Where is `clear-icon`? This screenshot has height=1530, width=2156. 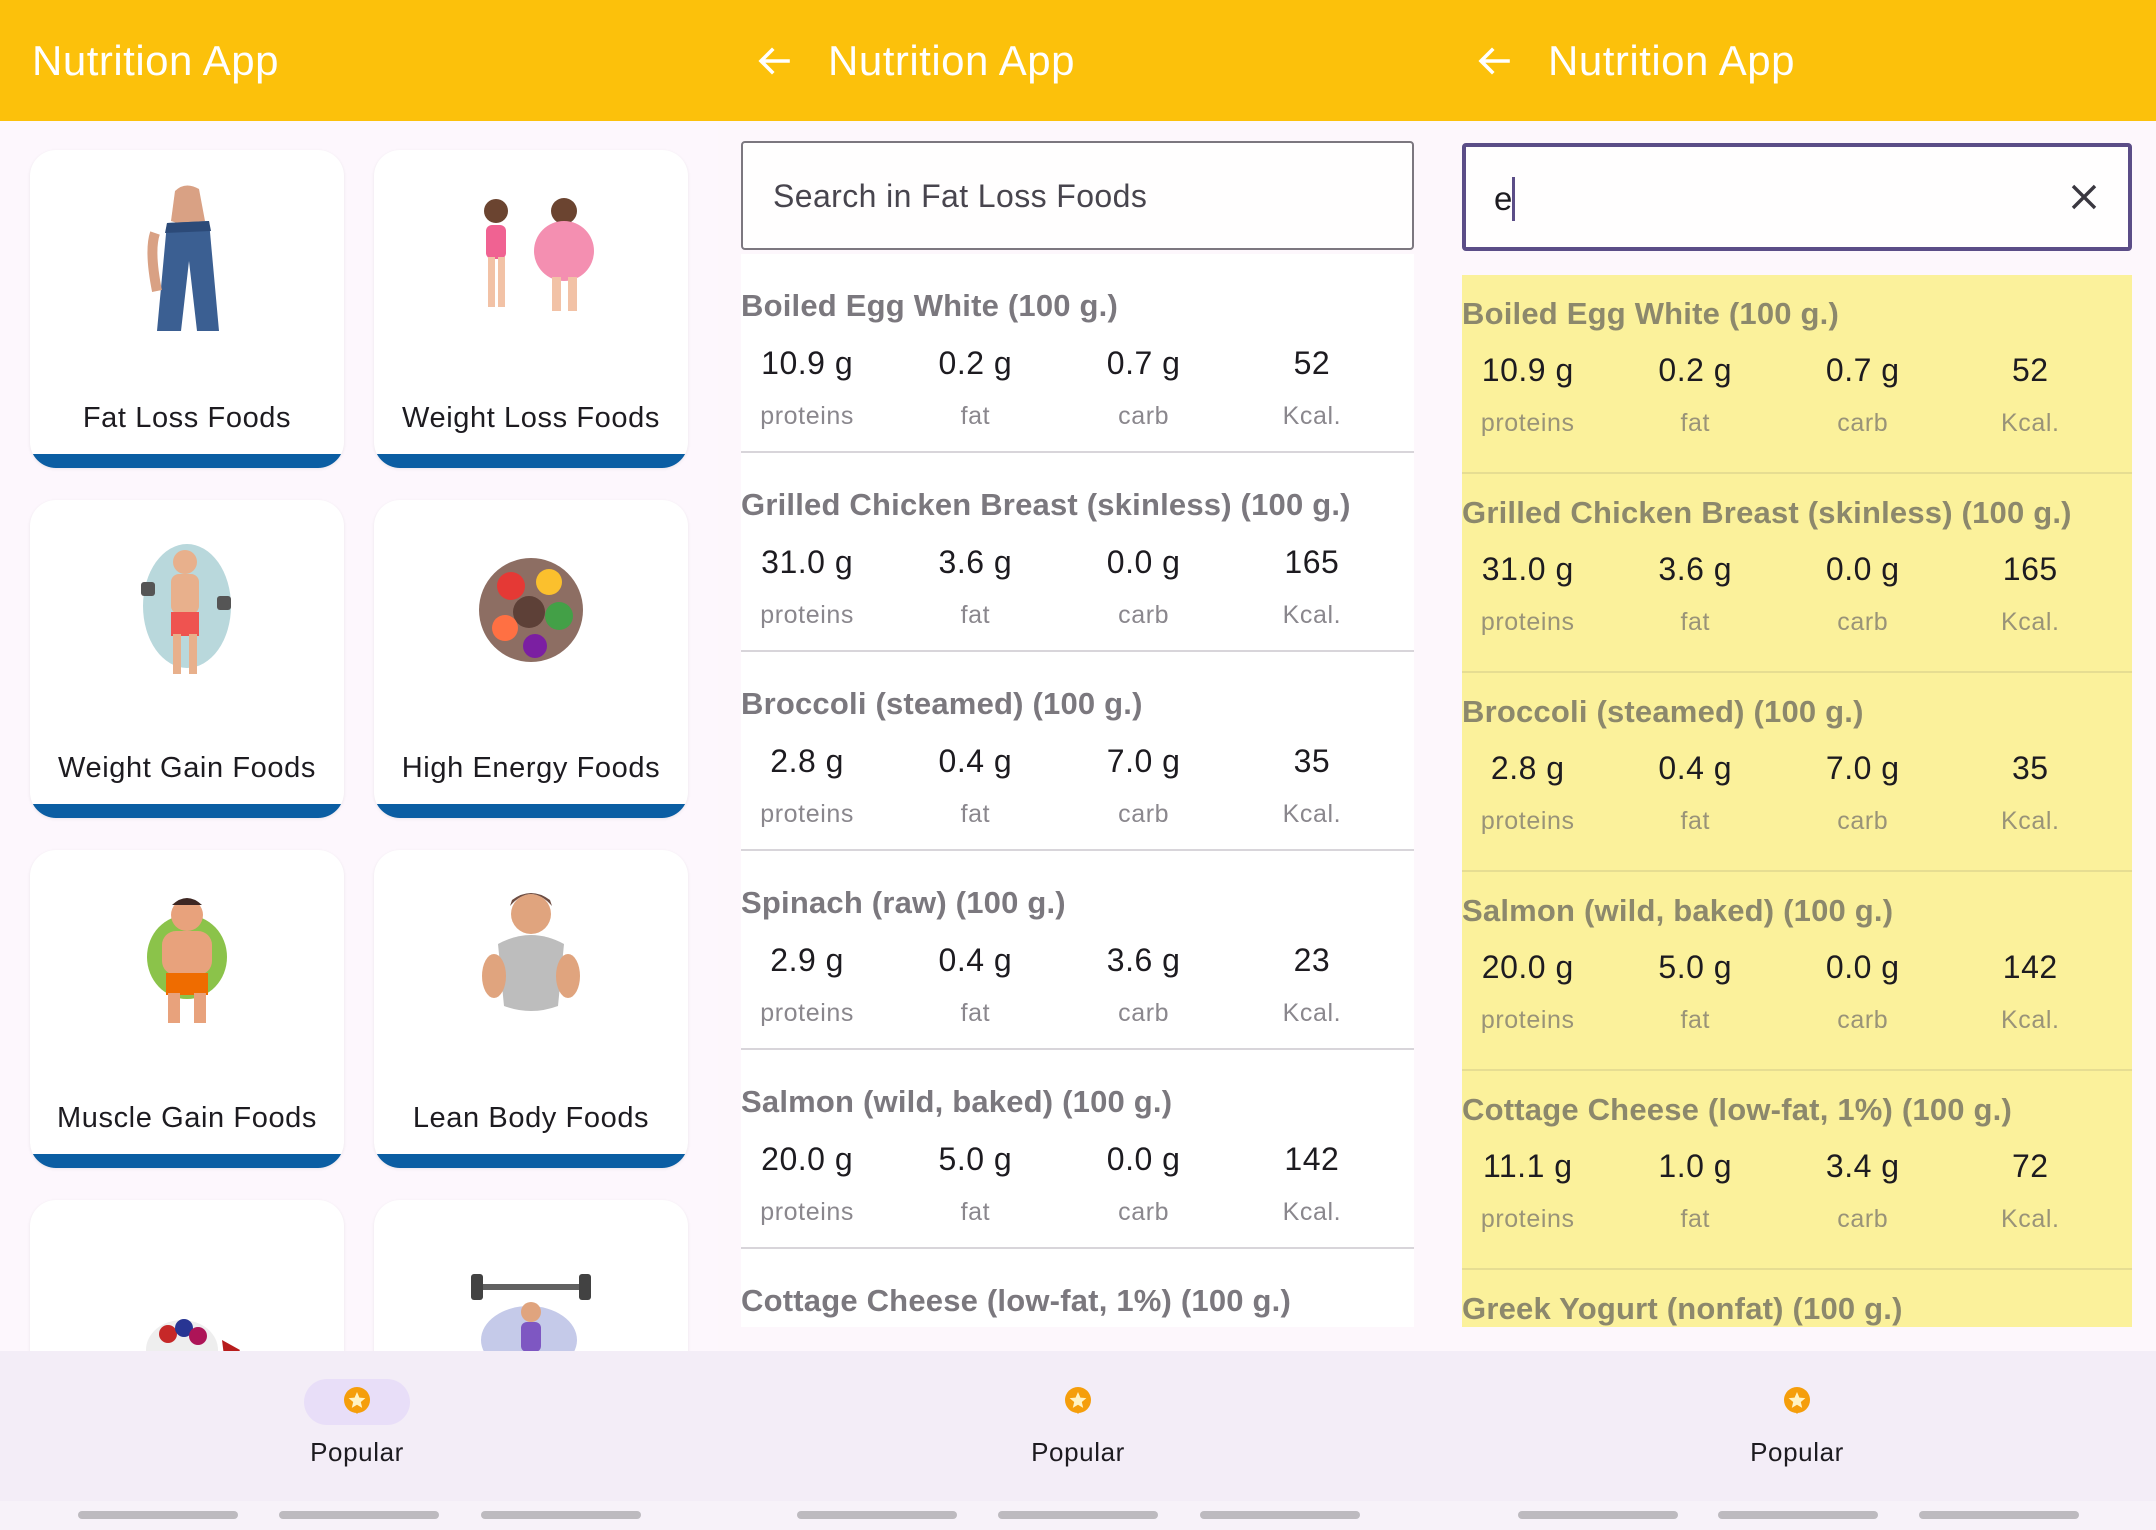 clear-icon is located at coordinates (2084, 197).